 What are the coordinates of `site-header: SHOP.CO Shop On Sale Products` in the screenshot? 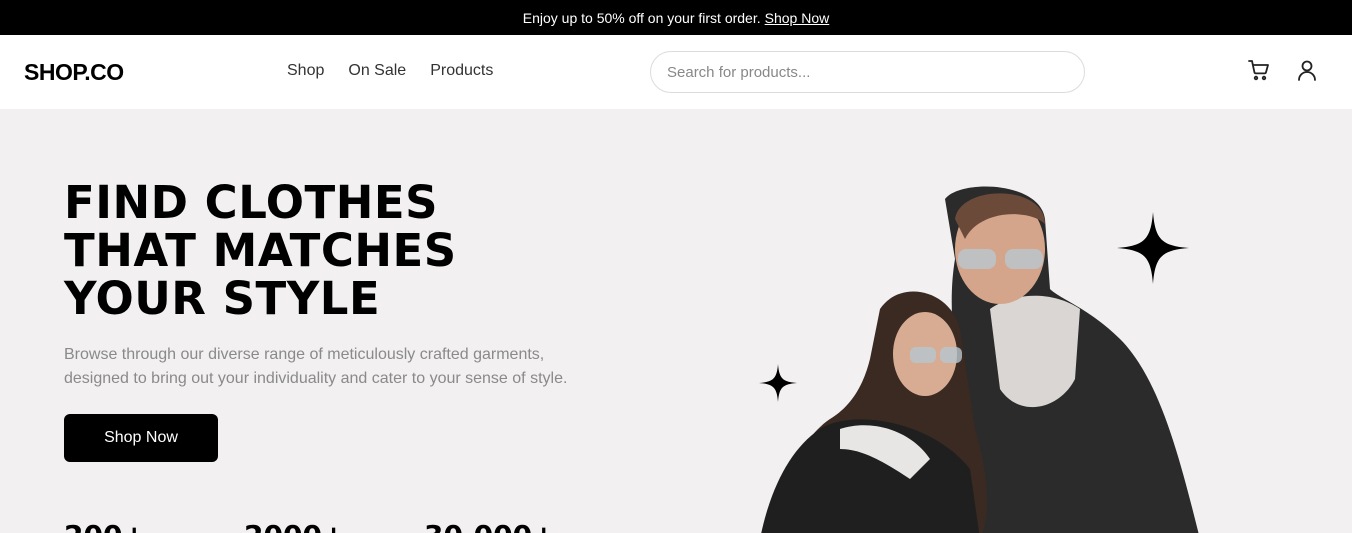 It's located at (676, 72).